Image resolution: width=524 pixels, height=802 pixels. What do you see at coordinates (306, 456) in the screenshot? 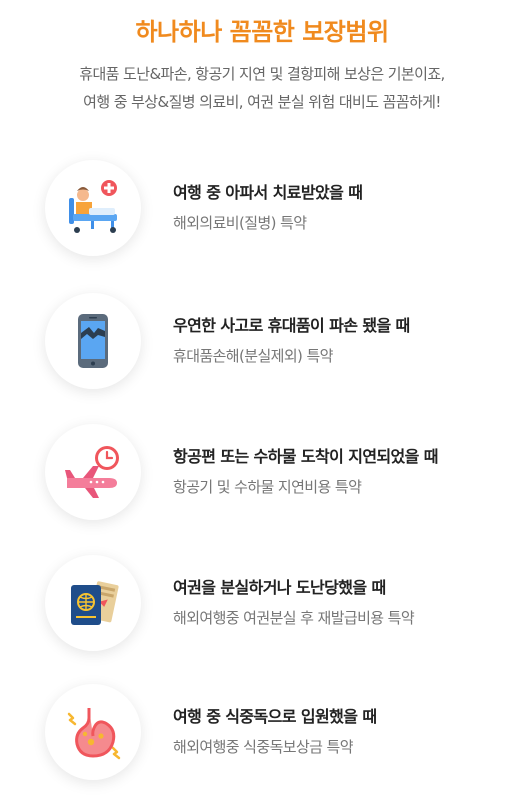
I see `item-title: 항공편 또는 수하물 도착이 지연되었을 때` at bounding box center [306, 456].